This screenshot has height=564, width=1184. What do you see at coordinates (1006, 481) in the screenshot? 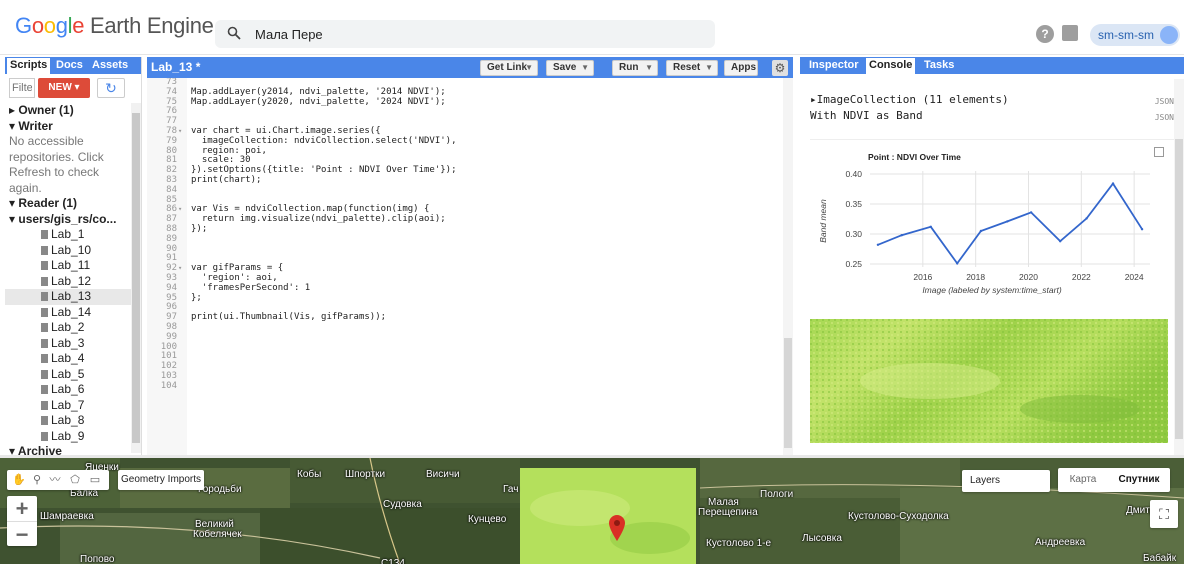
I see `layers-button: Layers` at bounding box center [1006, 481].